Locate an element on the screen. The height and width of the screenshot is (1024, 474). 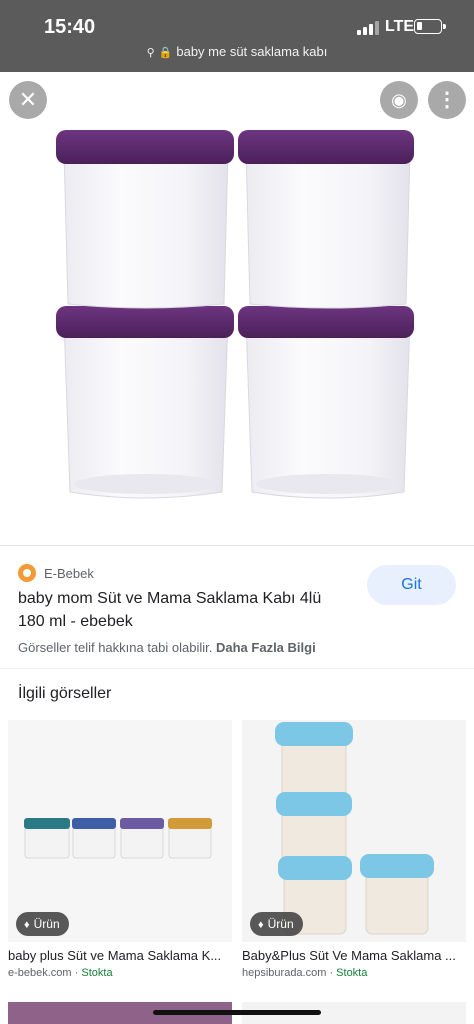
source-name: E-Bebek is located at coordinates (69, 573).